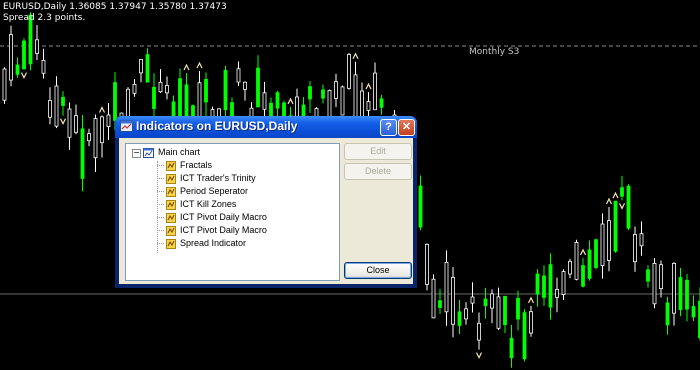  I want to click on spread-info: Spread 2.3 points., so click(44, 18).